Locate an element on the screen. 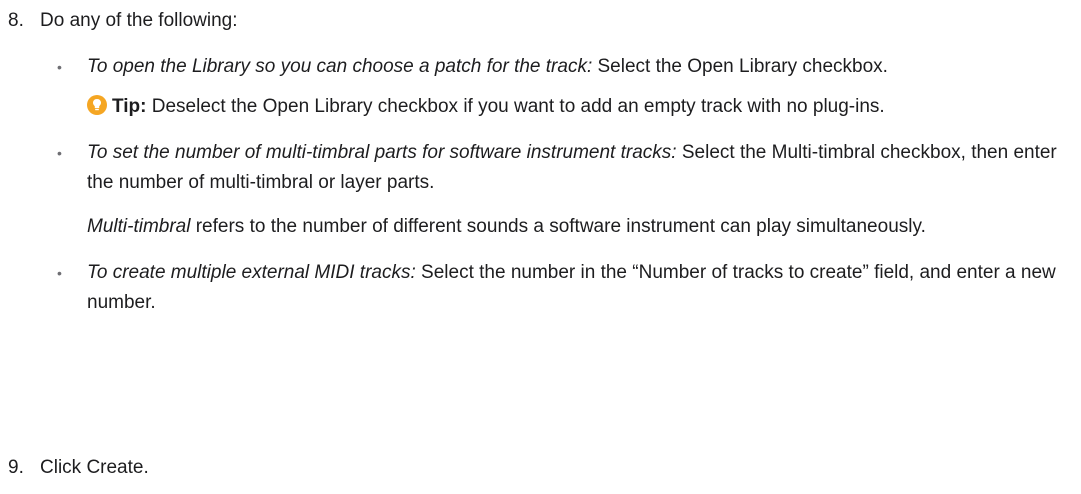  term: Multi-timbral is located at coordinates (139, 226).